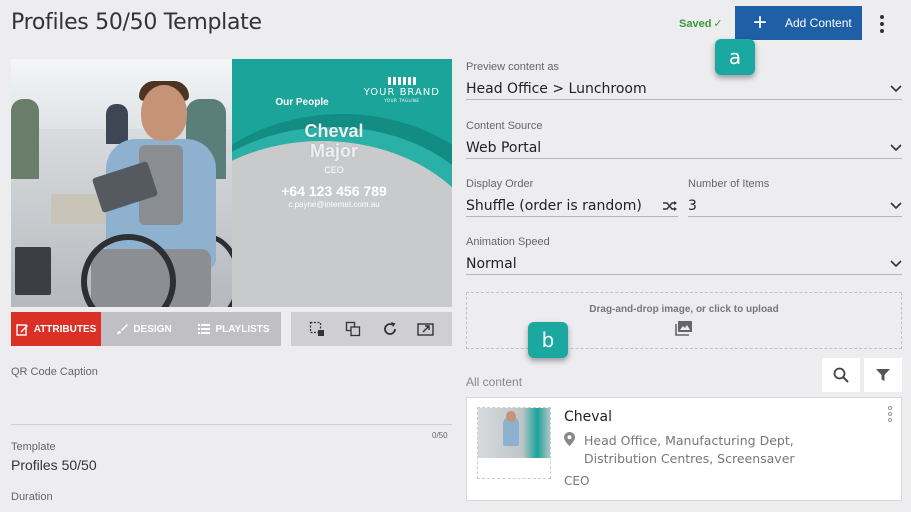 This screenshot has width=911, height=512. What do you see at coordinates (65, 329) in the screenshot?
I see `tab-attributes-label: ATTRIBUTES` at bounding box center [65, 329].